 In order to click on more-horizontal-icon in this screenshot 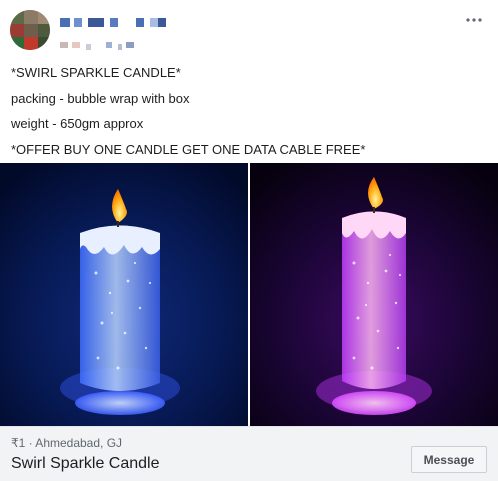, I will do `click(474, 20)`.